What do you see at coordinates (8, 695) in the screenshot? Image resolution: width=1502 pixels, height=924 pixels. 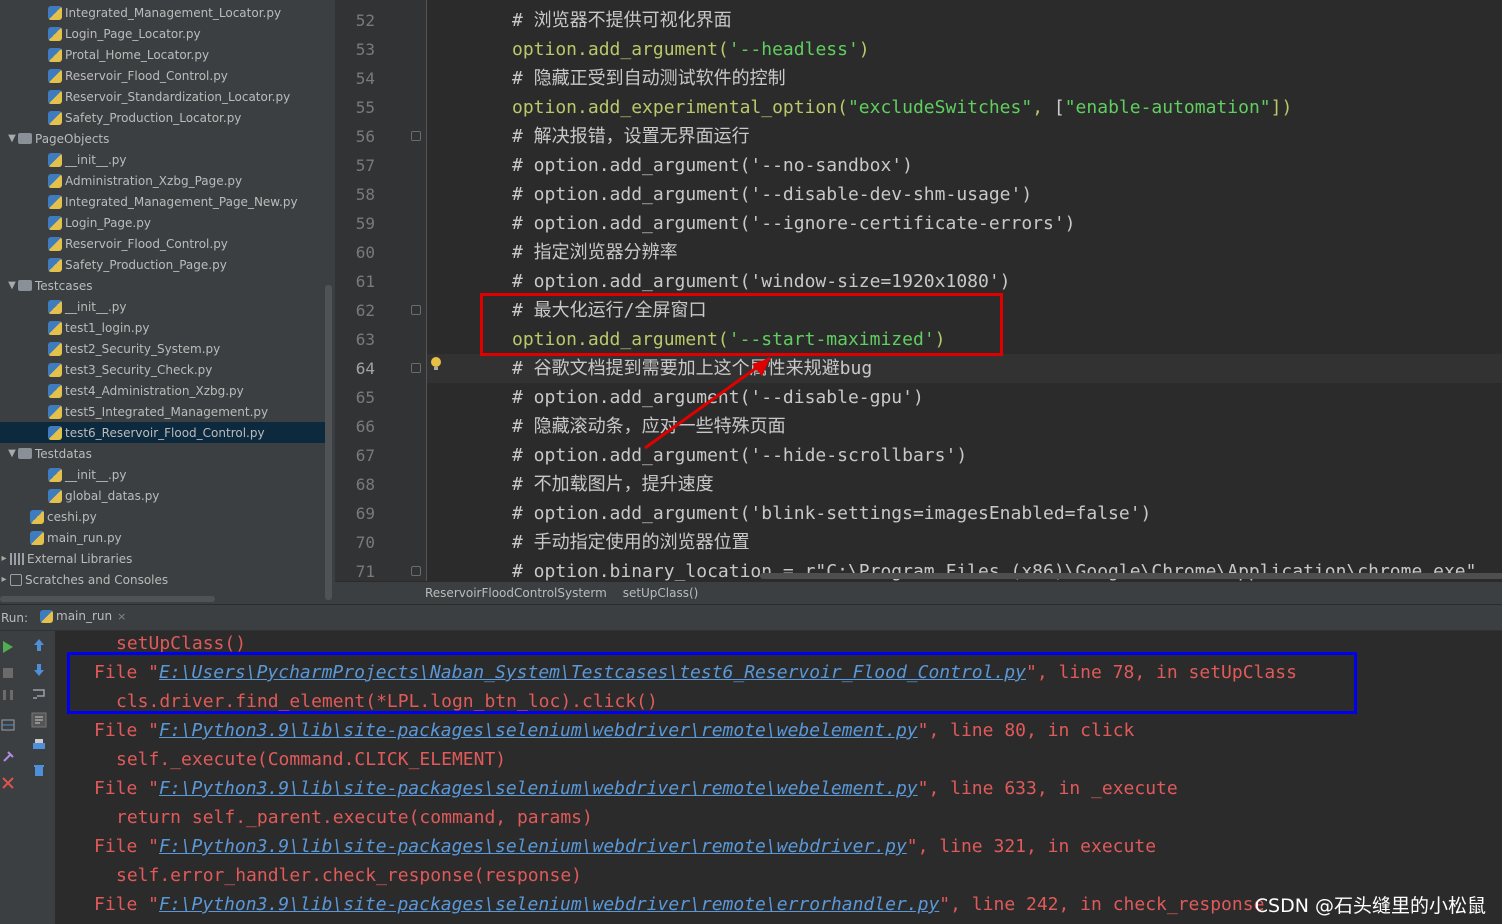 I see `pause-icon` at bounding box center [8, 695].